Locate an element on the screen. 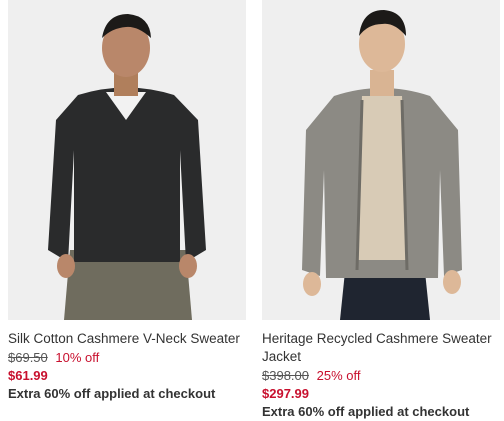  sale-price: $61.99 is located at coordinates (28, 375).